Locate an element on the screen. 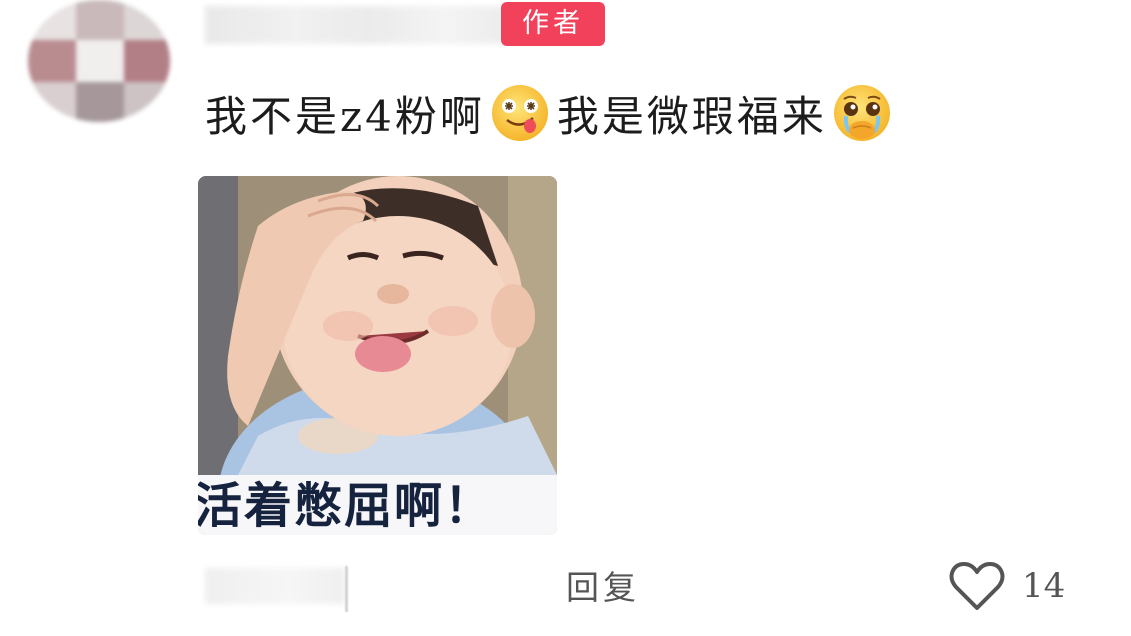  baby-photo is located at coordinates (377, 325).